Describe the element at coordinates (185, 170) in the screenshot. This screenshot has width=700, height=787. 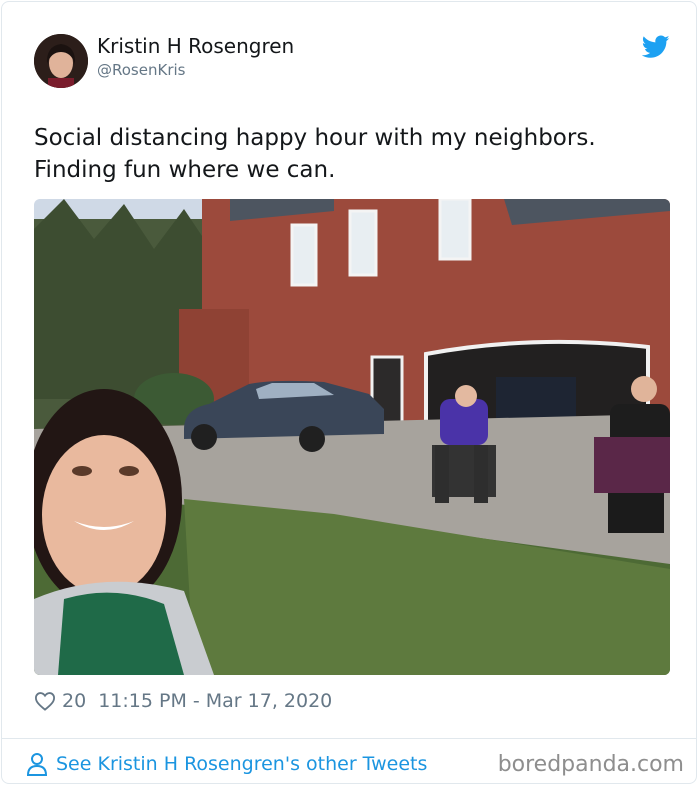
I see `tweet-text-line: Finding fun where we can.` at that location.